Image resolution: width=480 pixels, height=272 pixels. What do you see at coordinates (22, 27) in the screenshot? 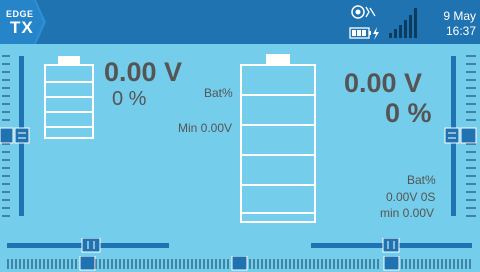
I see `logo-text-tx: TX` at bounding box center [22, 27].